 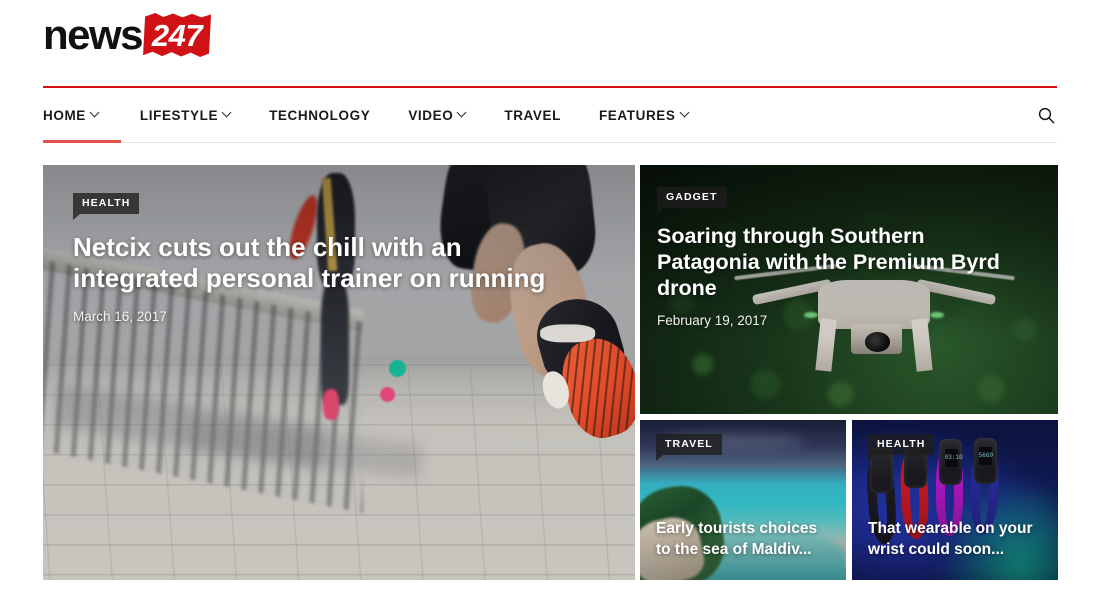 What do you see at coordinates (712, 321) in the screenshot?
I see `card-date: February 19, 2017` at bounding box center [712, 321].